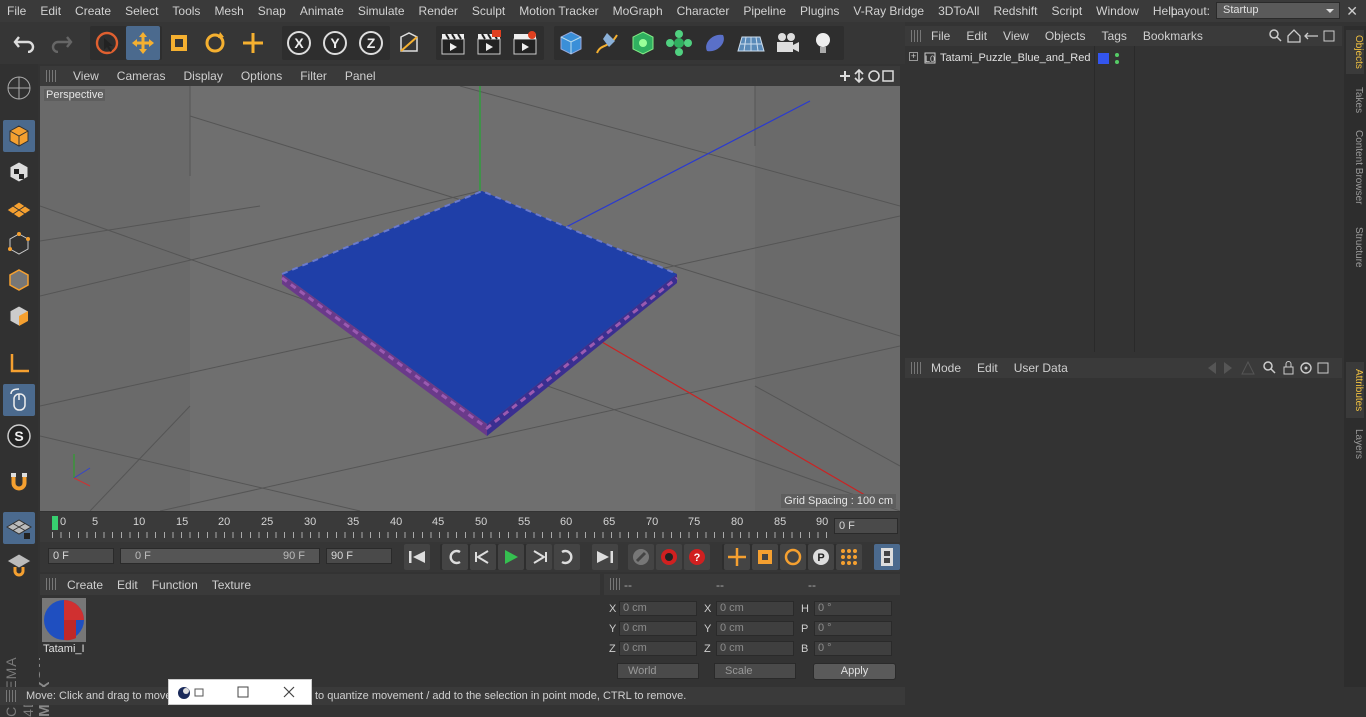 Image resolution: width=1366 pixels, height=717 pixels. What do you see at coordinates (175, 585) in the screenshot?
I see `material-menu-function: Function` at bounding box center [175, 585].